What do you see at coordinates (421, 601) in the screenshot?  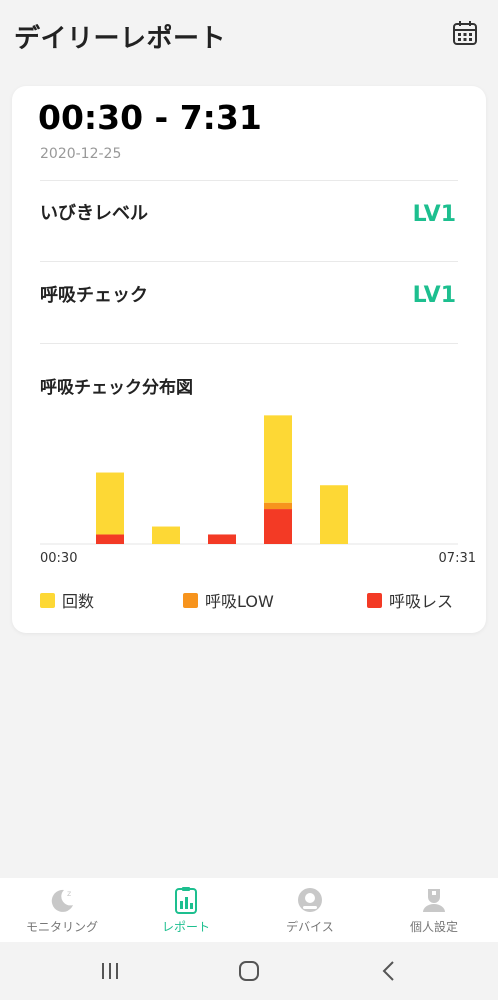 I see `legend-label: 呼吸レス` at bounding box center [421, 601].